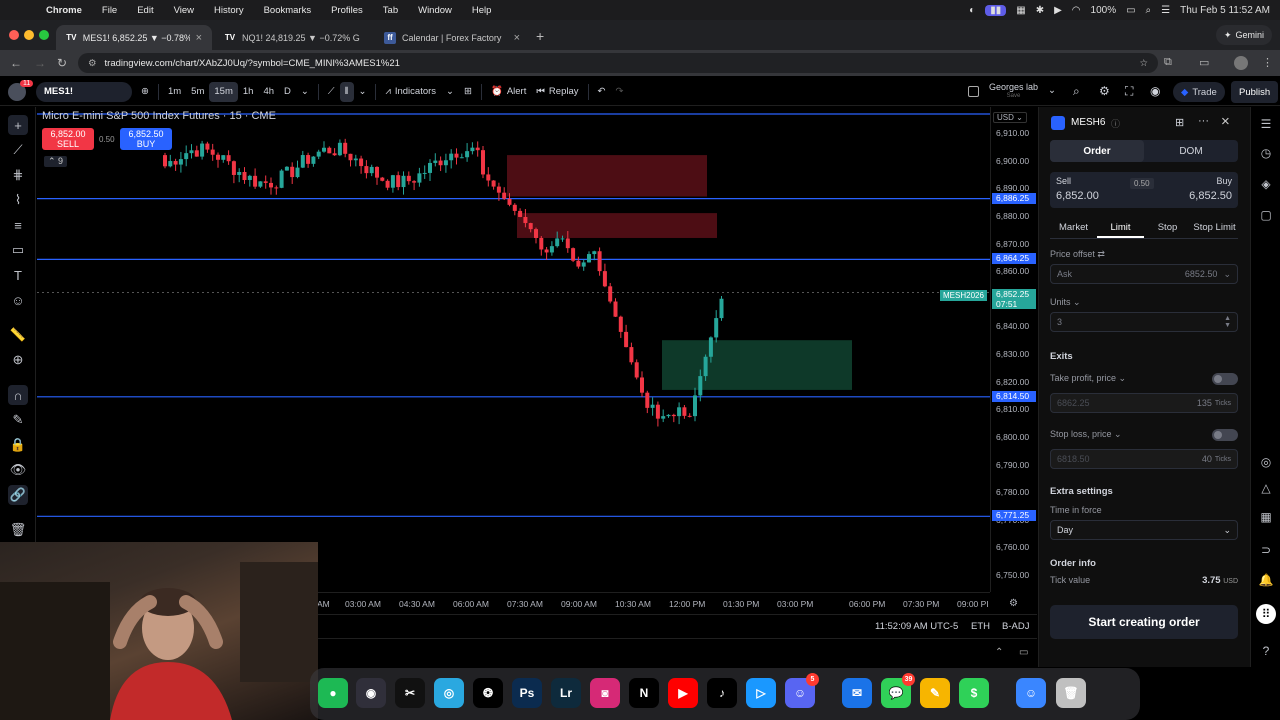 The height and width of the screenshot is (720, 1280). Describe the element at coordinates (1266, 153) in the screenshot. I see `alerts-clock-icon: ◷` at that location.